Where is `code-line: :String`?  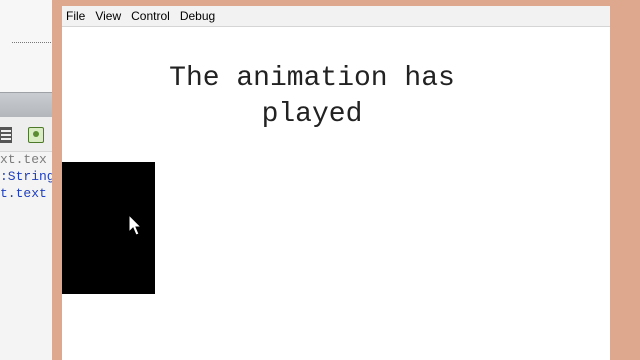 code-line: :String is located at coordinates (27, 176).